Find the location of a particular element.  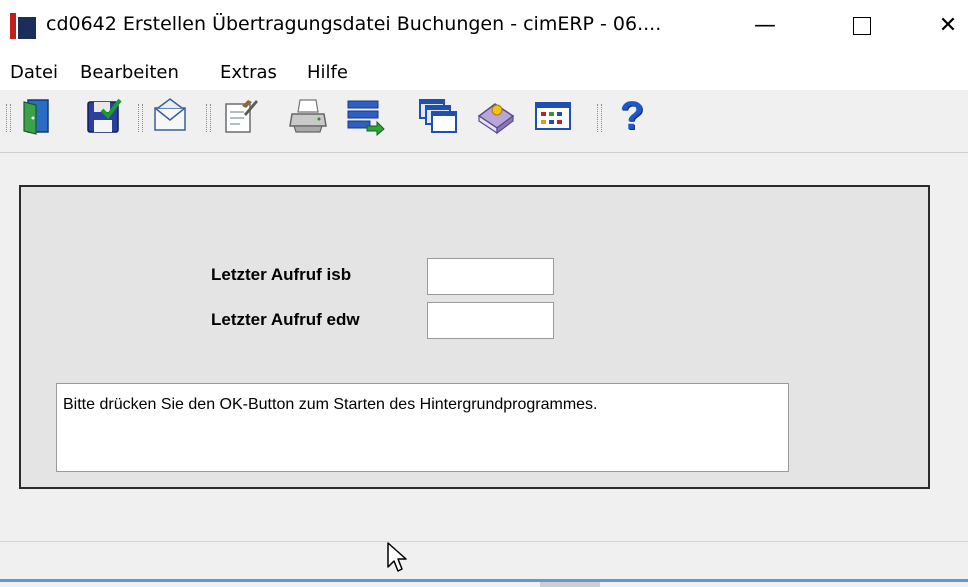

windows-button is located at coordinates (438, 116).